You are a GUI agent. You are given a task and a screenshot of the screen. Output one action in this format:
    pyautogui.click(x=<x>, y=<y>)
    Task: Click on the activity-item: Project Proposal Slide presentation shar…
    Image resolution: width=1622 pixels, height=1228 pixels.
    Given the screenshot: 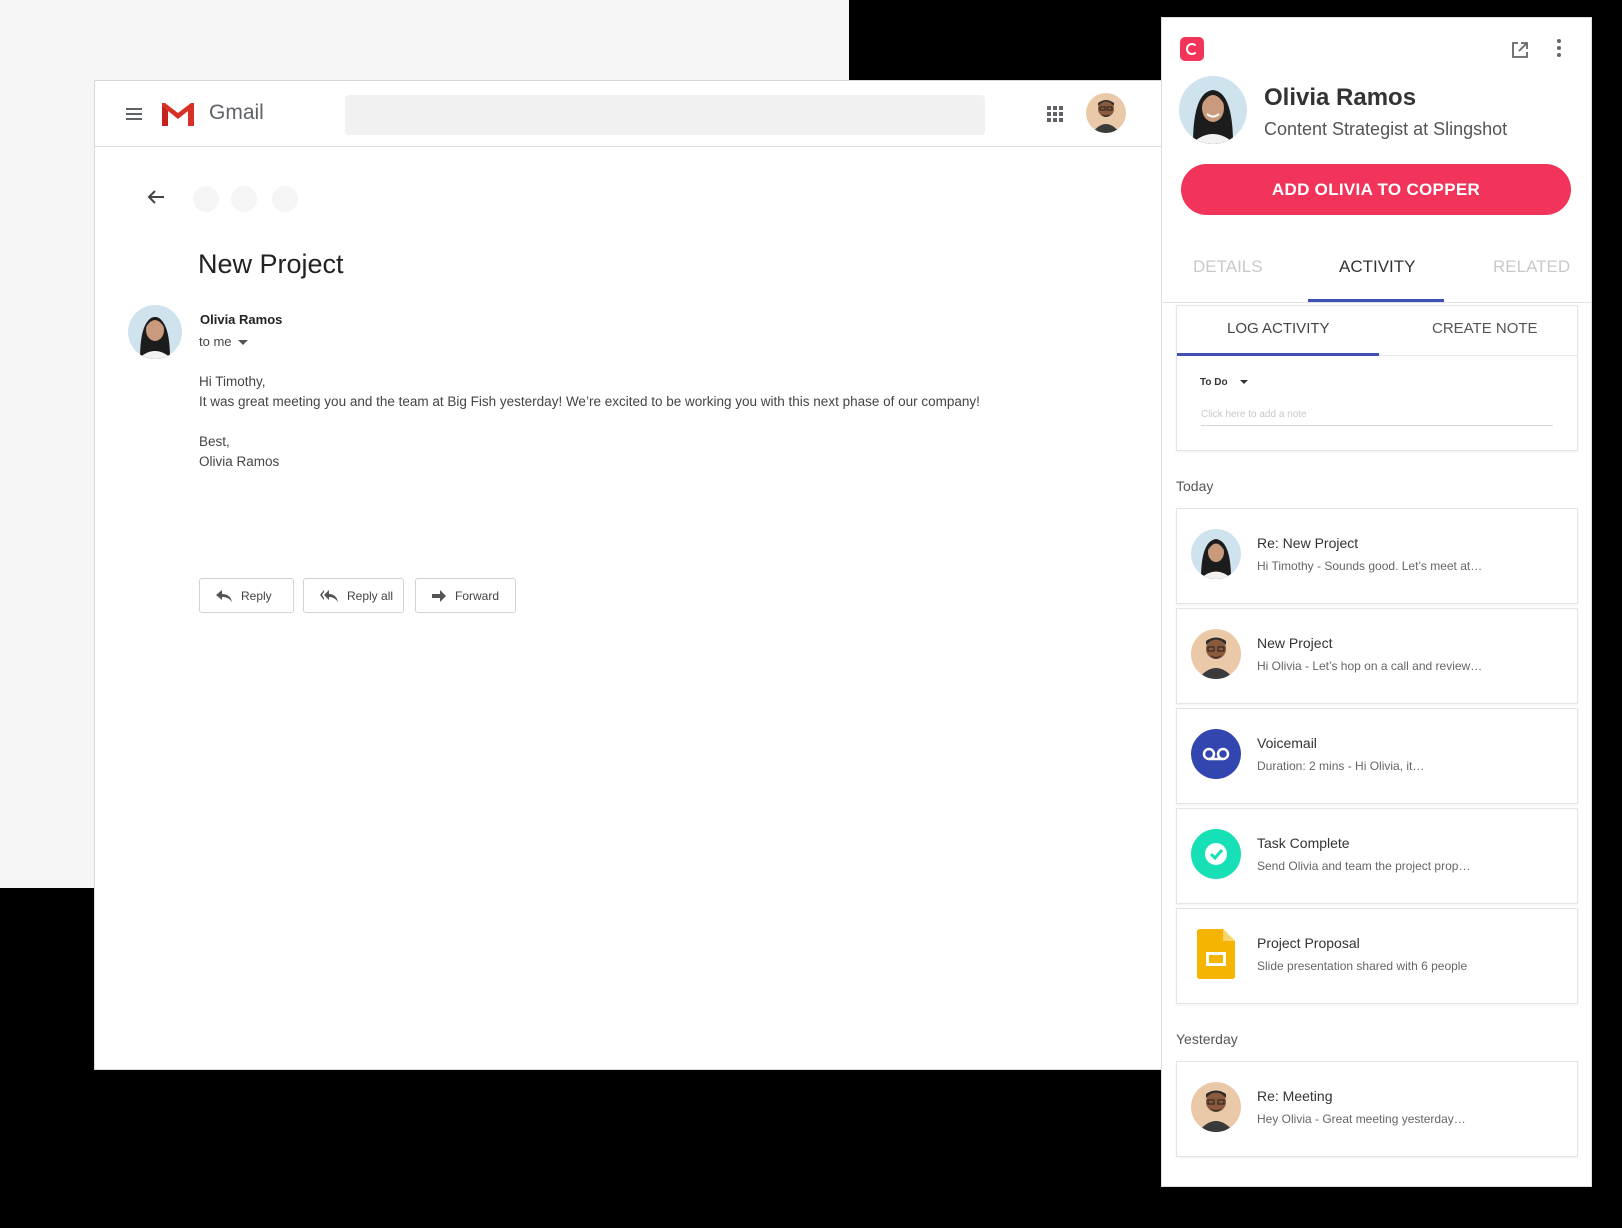 What is the action you would take?
    pyautogui.click(x=1377, y=956)
    